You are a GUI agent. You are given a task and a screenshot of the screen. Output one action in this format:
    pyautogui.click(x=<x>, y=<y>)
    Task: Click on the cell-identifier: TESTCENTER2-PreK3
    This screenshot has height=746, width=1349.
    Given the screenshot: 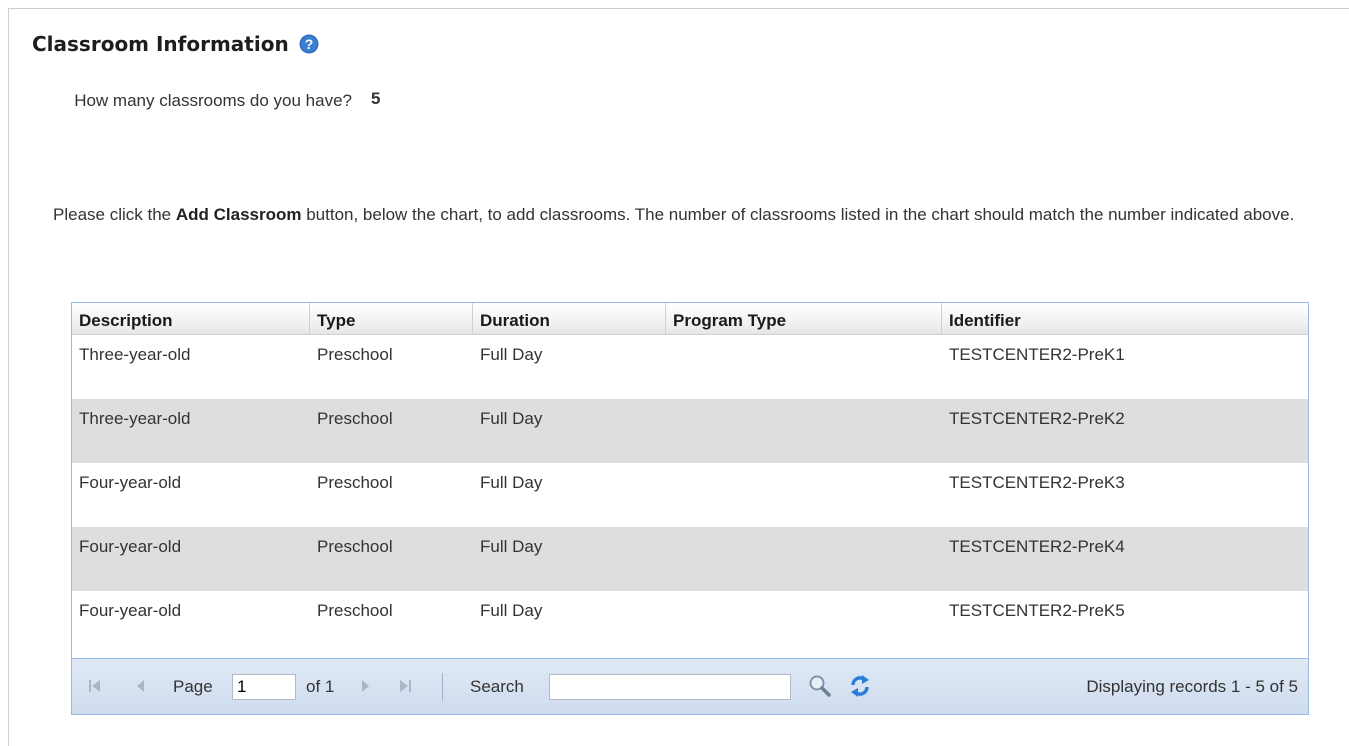 What is the action you would take?
    pyautogui.click(x=1037, y=482)
    